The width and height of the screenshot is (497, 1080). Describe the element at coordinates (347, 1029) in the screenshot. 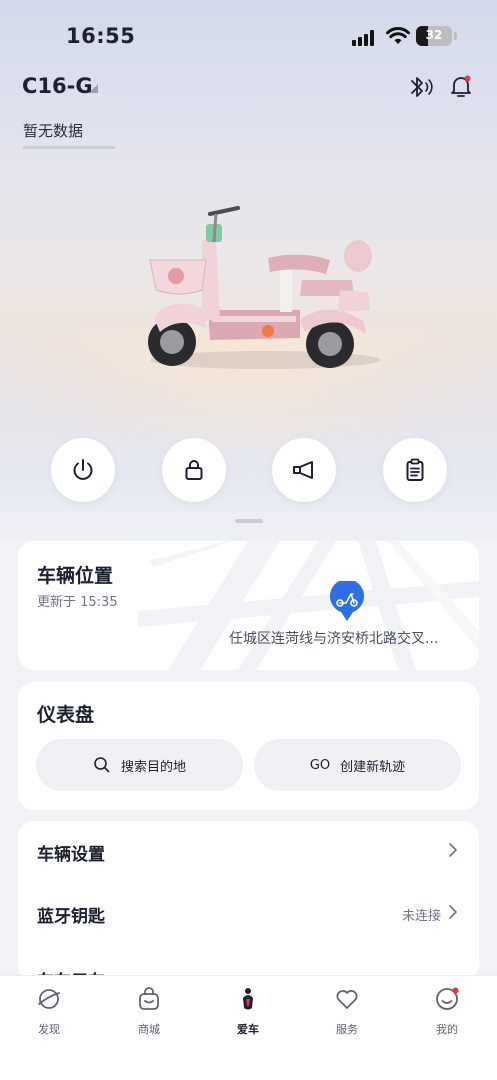

I see `tab-service-label: 服务` at that location.